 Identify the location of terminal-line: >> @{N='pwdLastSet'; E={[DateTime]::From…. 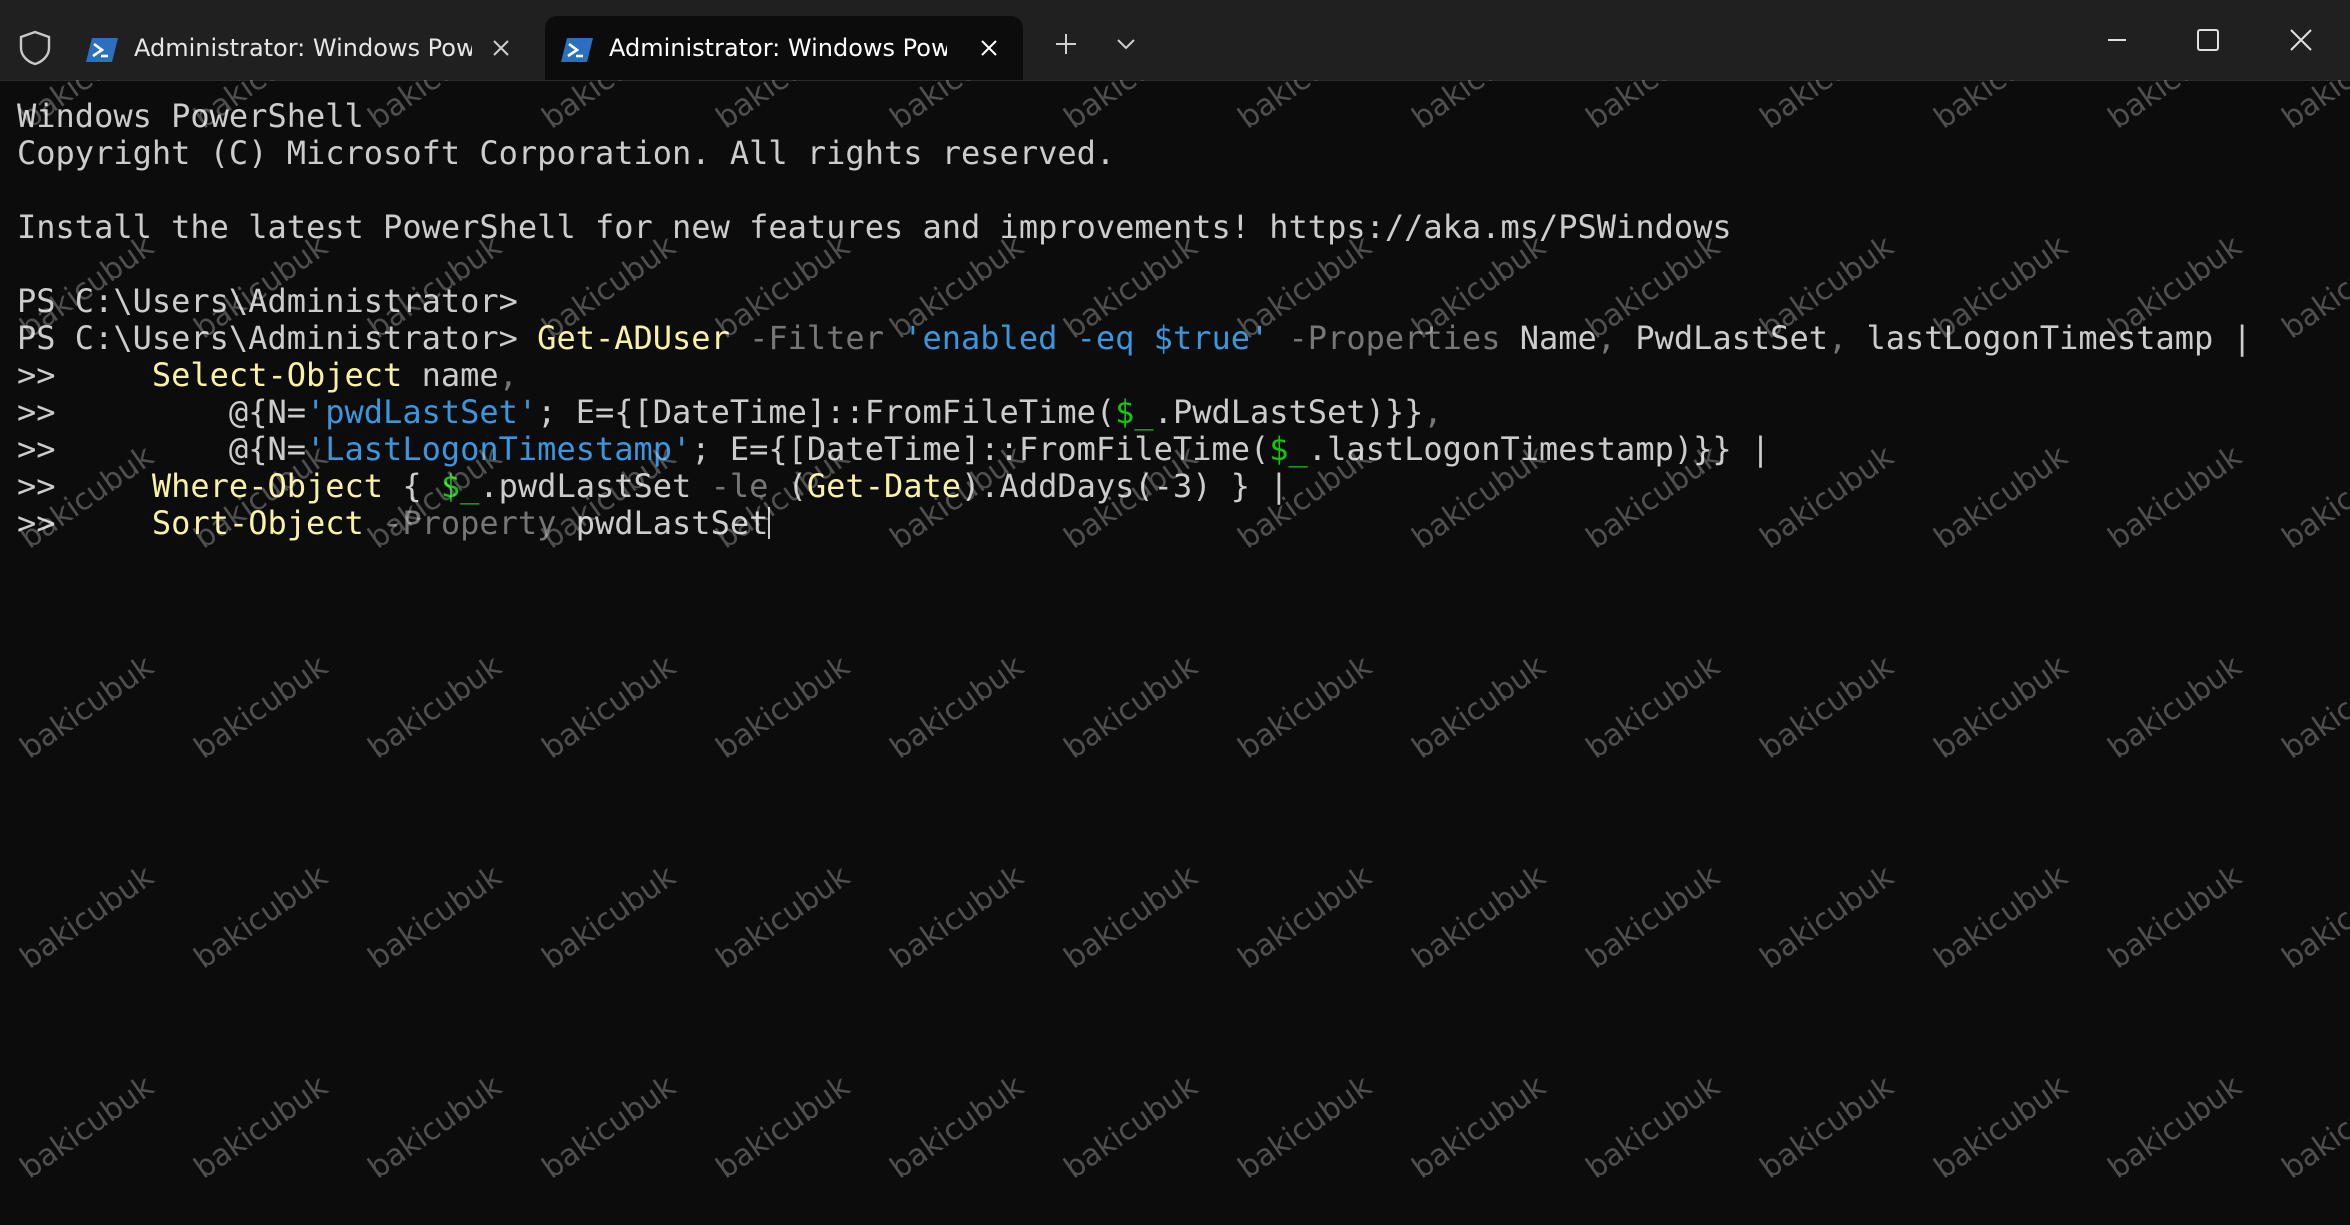
(1177, 412).